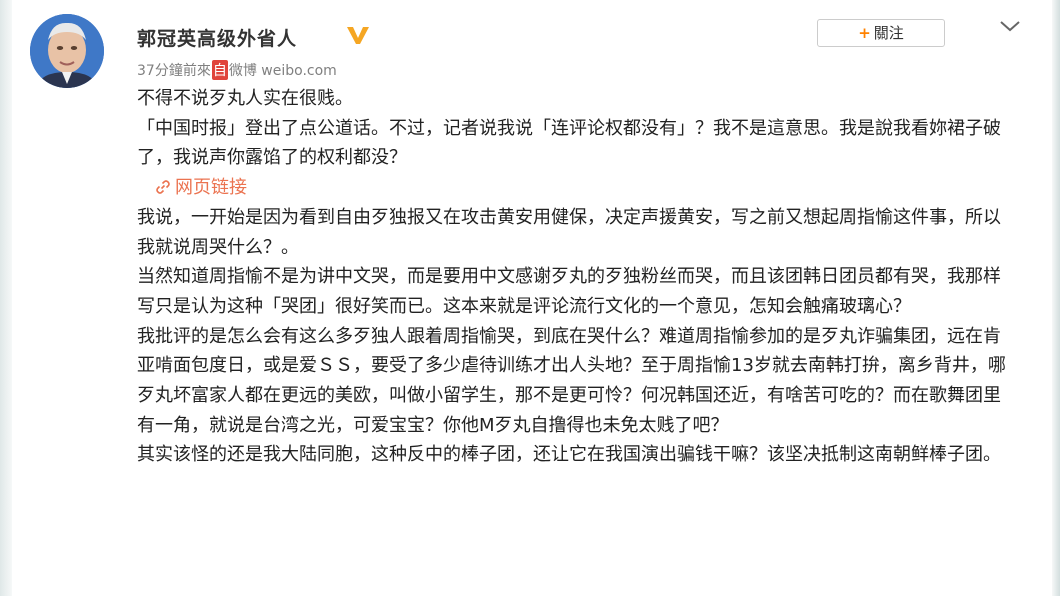 Image resolution: width=1060 pixels, height=596 pixels. I want to click on source-domain: weibo.com, so click(299, 71).